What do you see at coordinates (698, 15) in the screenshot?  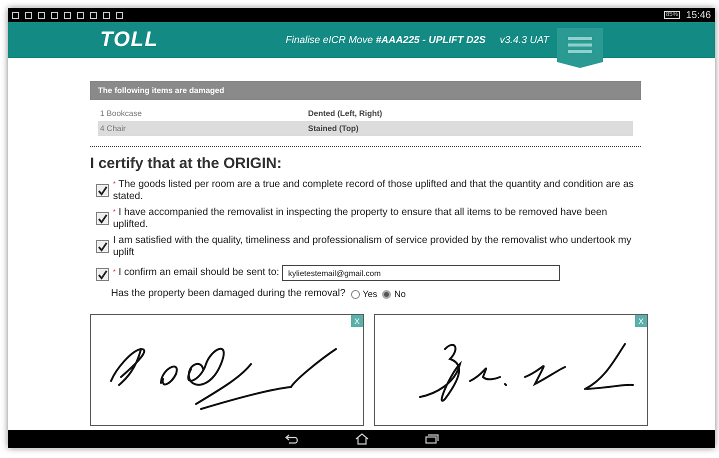 I see `clock: 15:46` at bounding box center [698, 15].